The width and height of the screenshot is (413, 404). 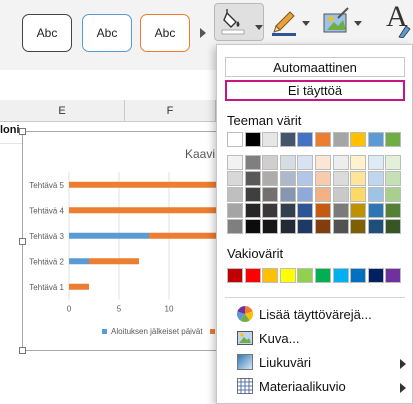 What do you see at coordinates (315, 67) in the screenshot?
I see `automatic-fill-item: Automaattinen` at bounding box center [315, 67].